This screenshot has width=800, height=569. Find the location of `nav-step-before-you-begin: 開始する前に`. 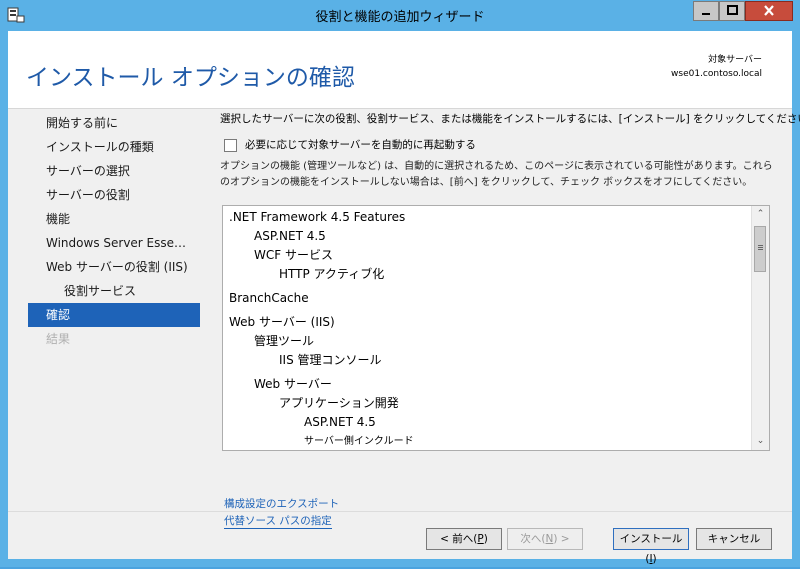

nav-step-before-you-begin: 開始する前に is located at coordinates (114, 123).